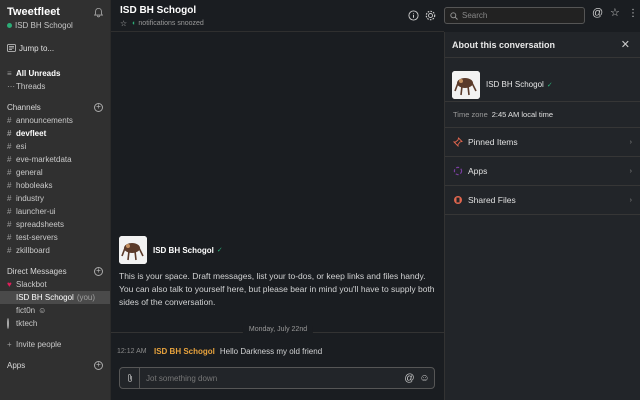 This screenshot has height=400, width=640. What do you see at coordinates (430, 15) in the screenshot?
I see `gear-icon` at bounding box center [430, 15].